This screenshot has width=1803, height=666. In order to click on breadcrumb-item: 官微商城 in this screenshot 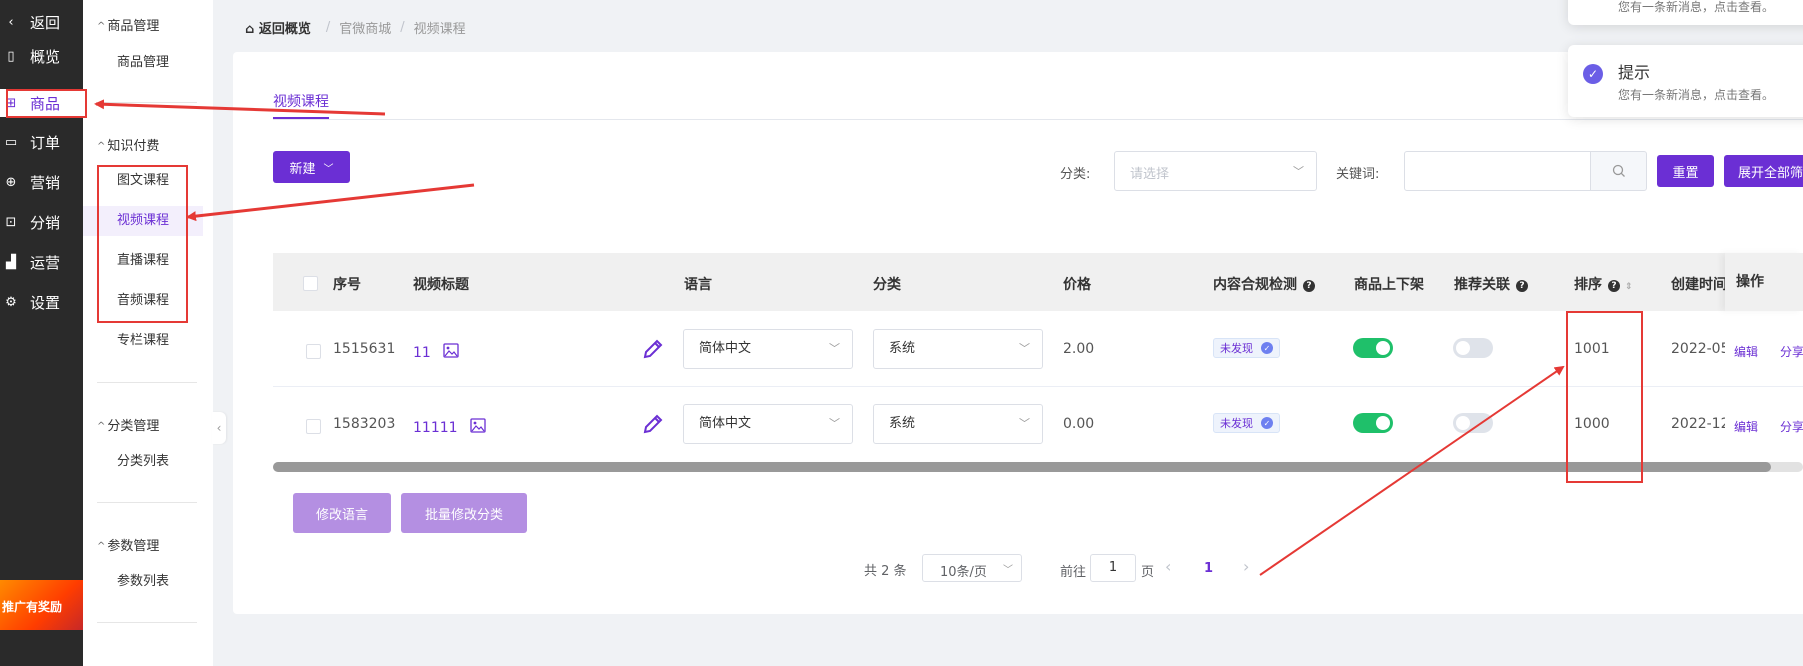, I will do `click(365, 27)`.